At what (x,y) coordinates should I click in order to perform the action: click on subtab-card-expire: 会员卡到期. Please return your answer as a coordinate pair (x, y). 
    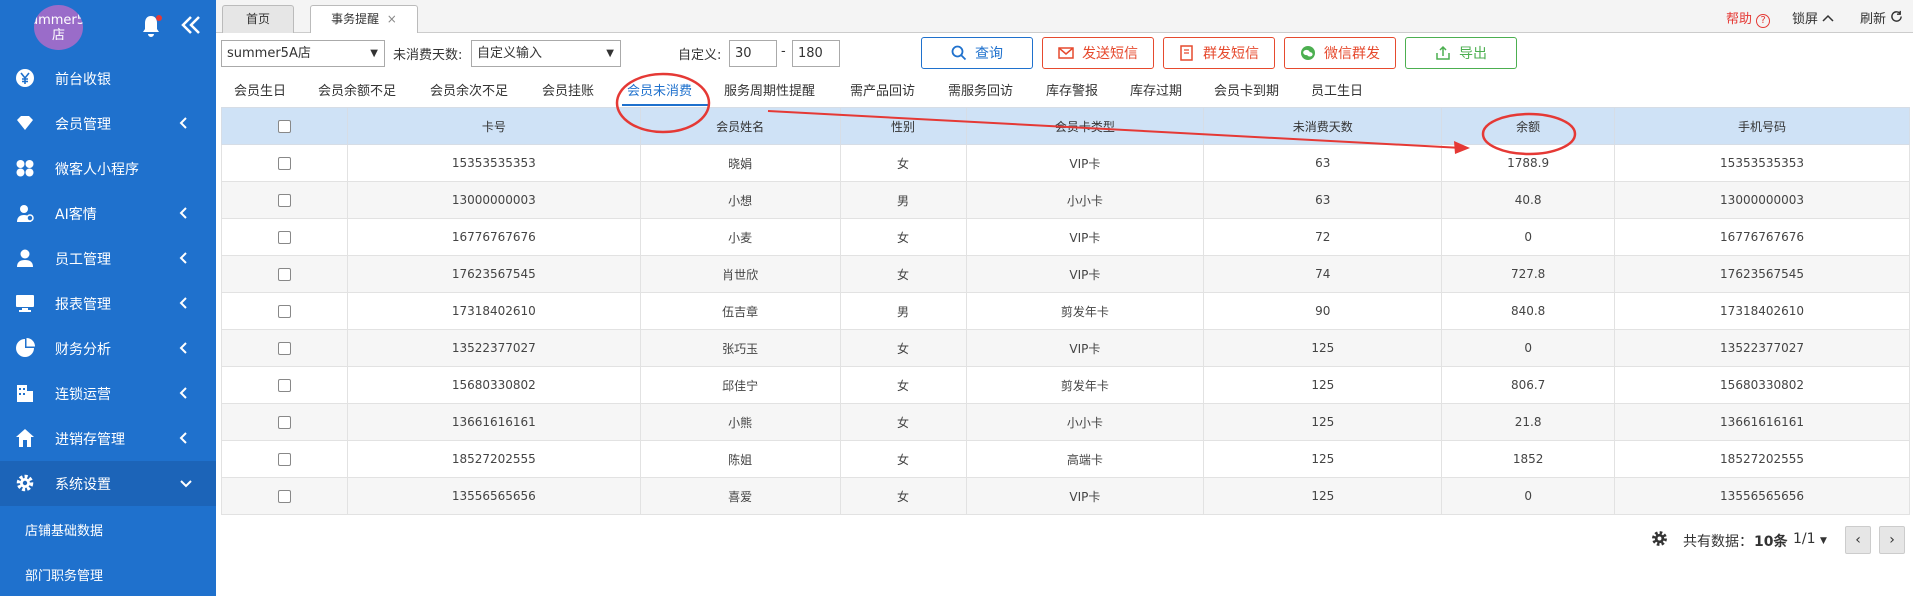
    Looking at the image, I should click on (1246, 89).